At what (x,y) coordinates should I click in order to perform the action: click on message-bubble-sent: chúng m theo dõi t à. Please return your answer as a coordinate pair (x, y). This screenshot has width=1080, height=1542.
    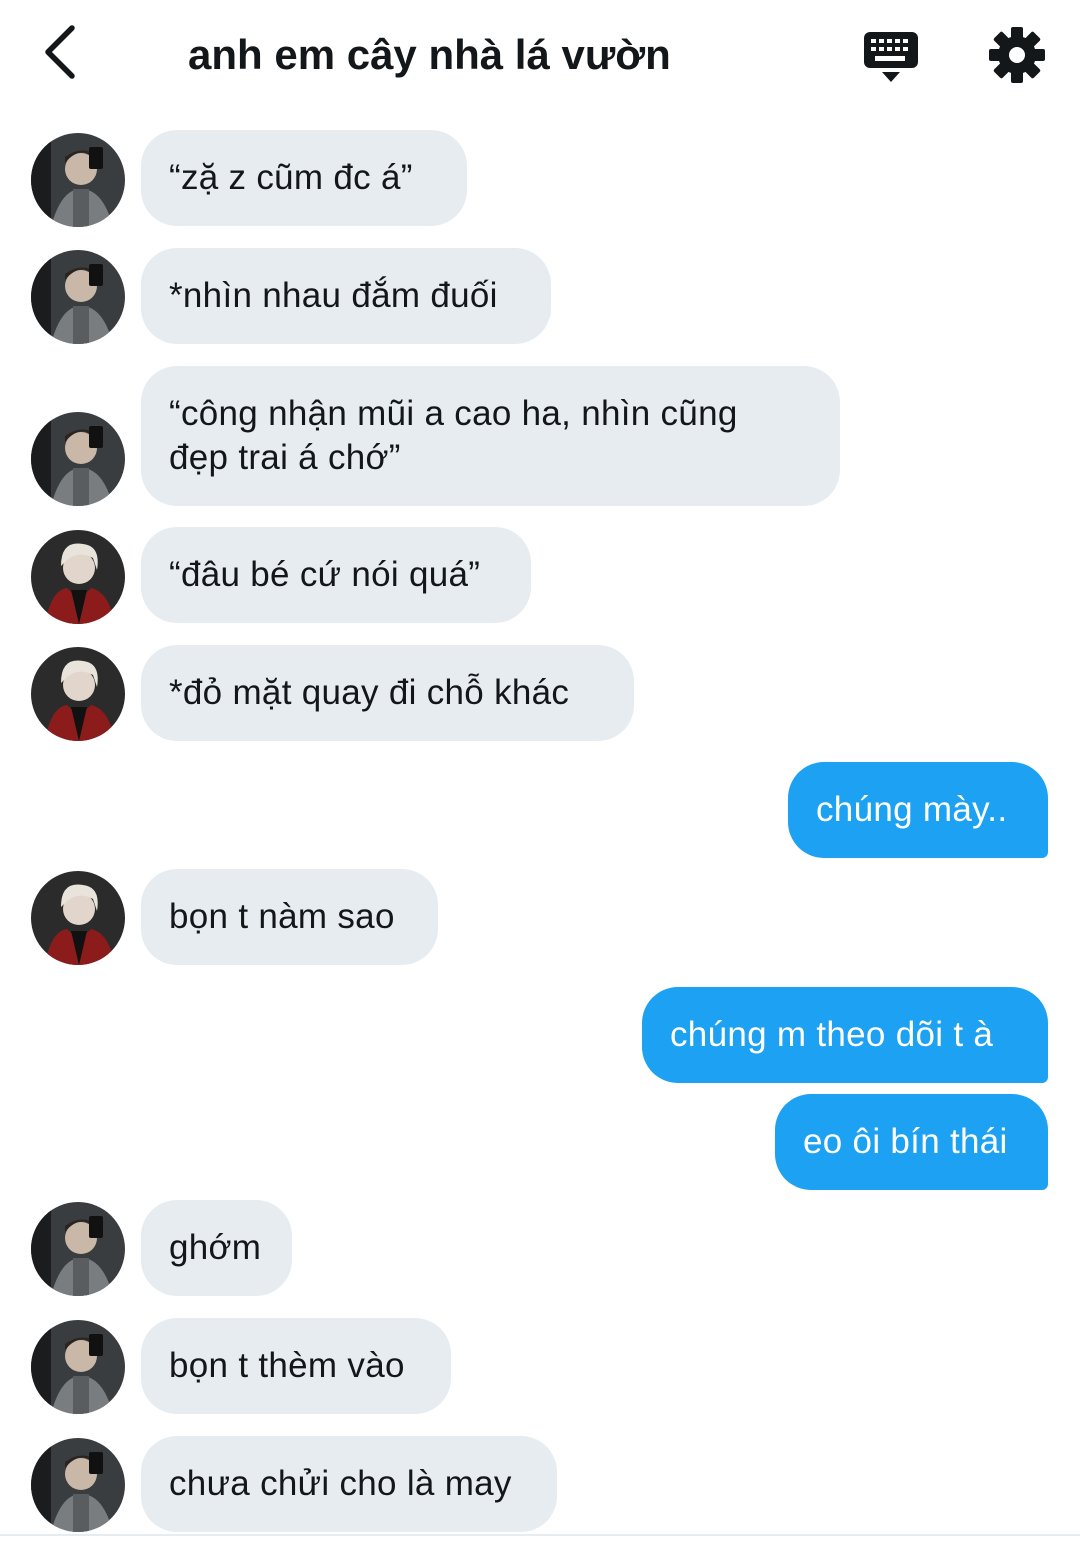
    Looking at the image, I should click on (845, 1035).